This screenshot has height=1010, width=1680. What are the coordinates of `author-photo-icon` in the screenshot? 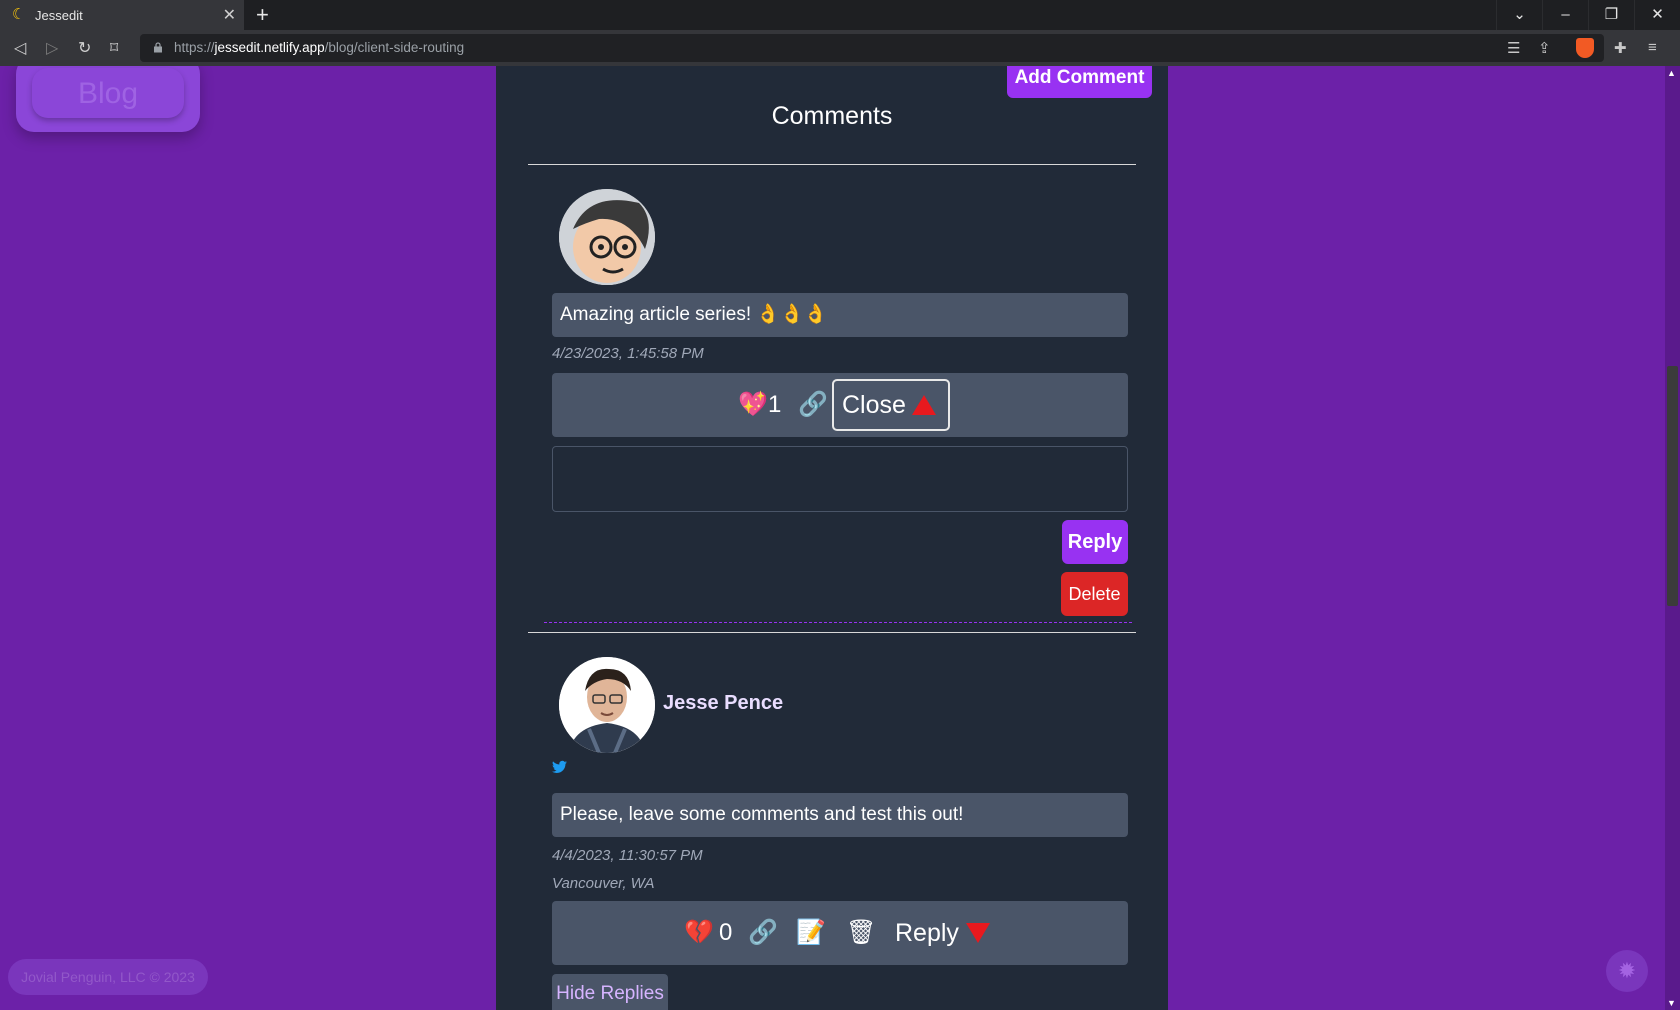 It's located at (607, 705).